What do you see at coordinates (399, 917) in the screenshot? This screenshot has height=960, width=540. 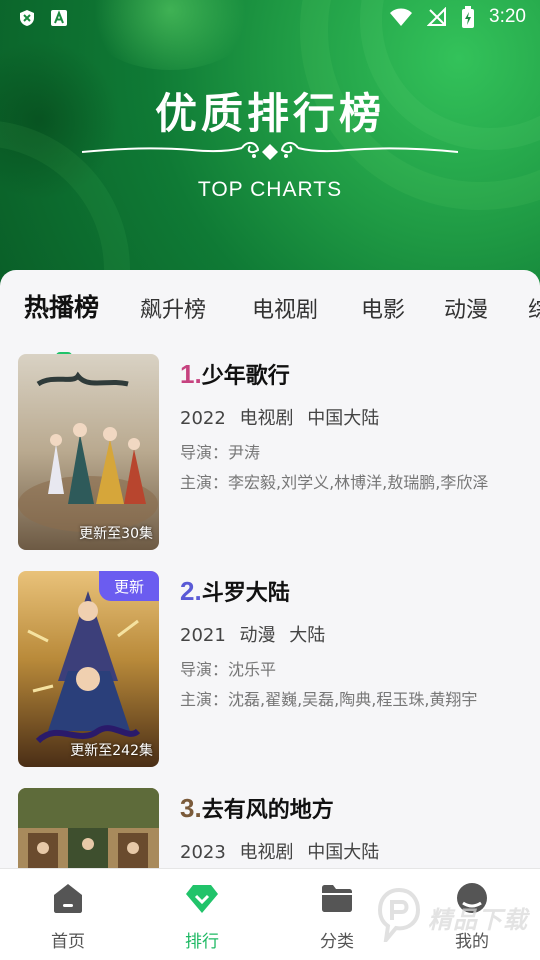 I see `watermark-logo-icon` at bounding box center [399, 917].